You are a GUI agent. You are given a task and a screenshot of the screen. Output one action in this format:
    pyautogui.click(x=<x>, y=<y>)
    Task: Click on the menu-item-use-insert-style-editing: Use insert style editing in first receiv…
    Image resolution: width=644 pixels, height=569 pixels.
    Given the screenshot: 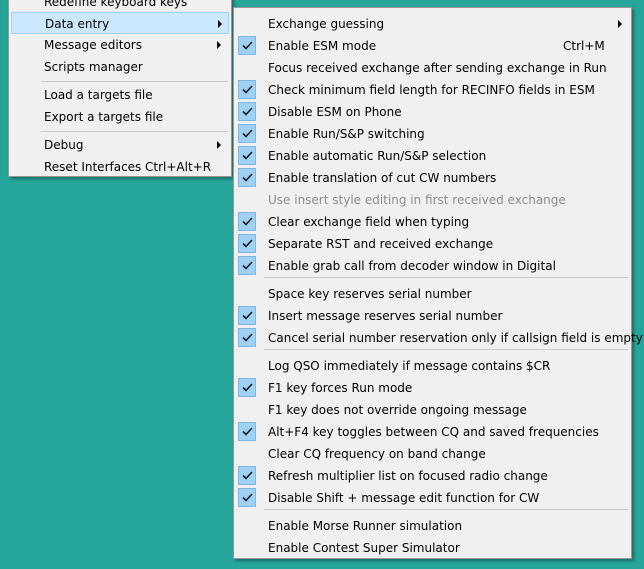 What is the action you would take?
    pyautogui.click(x=432, y=200)
    